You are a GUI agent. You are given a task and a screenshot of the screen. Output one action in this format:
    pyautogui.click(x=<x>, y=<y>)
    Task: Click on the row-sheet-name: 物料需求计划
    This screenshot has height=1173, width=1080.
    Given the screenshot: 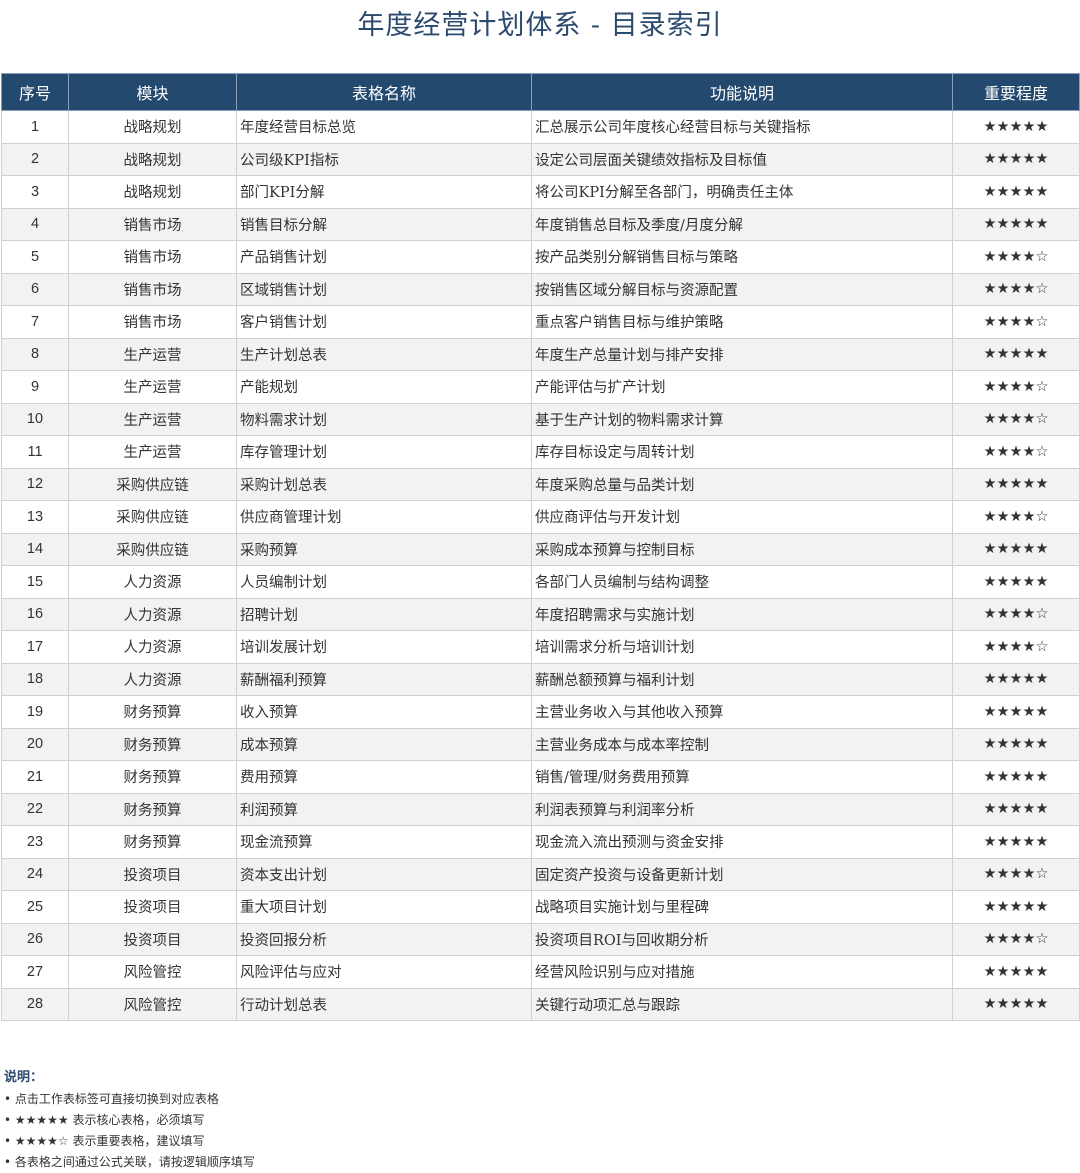 What is the action you would take?
    pyautogui.click(x=384, y=419)
    